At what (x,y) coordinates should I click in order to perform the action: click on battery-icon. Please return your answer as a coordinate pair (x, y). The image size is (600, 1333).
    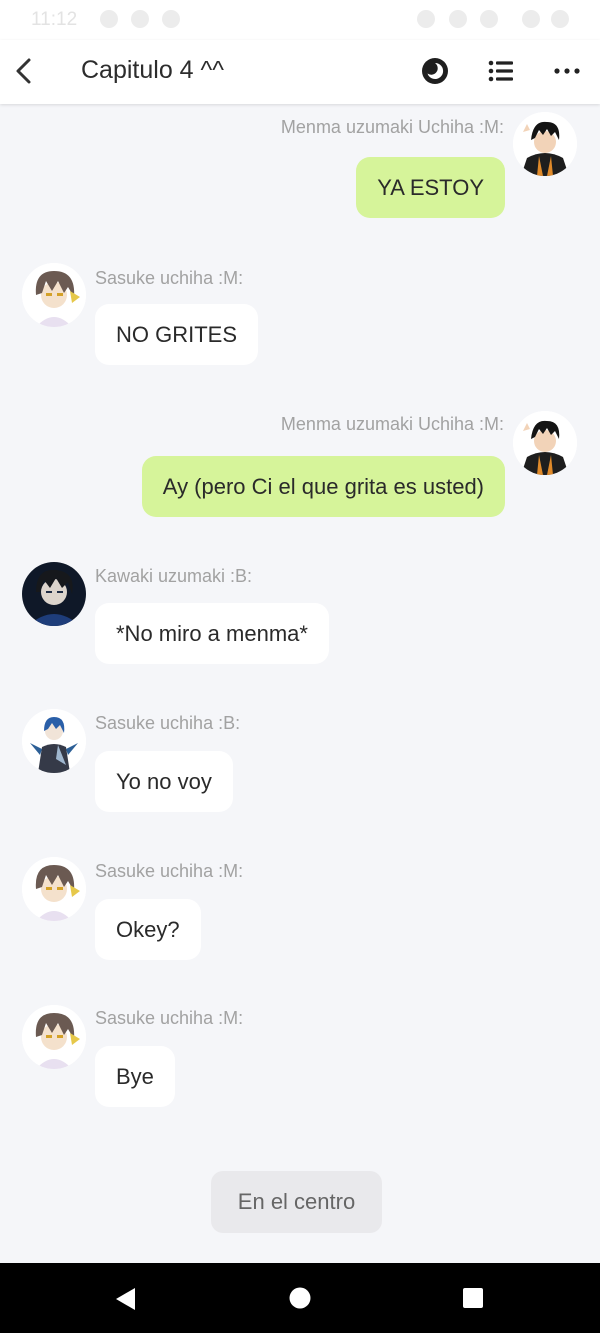
    Looking at the image, I should click on (560, 19).